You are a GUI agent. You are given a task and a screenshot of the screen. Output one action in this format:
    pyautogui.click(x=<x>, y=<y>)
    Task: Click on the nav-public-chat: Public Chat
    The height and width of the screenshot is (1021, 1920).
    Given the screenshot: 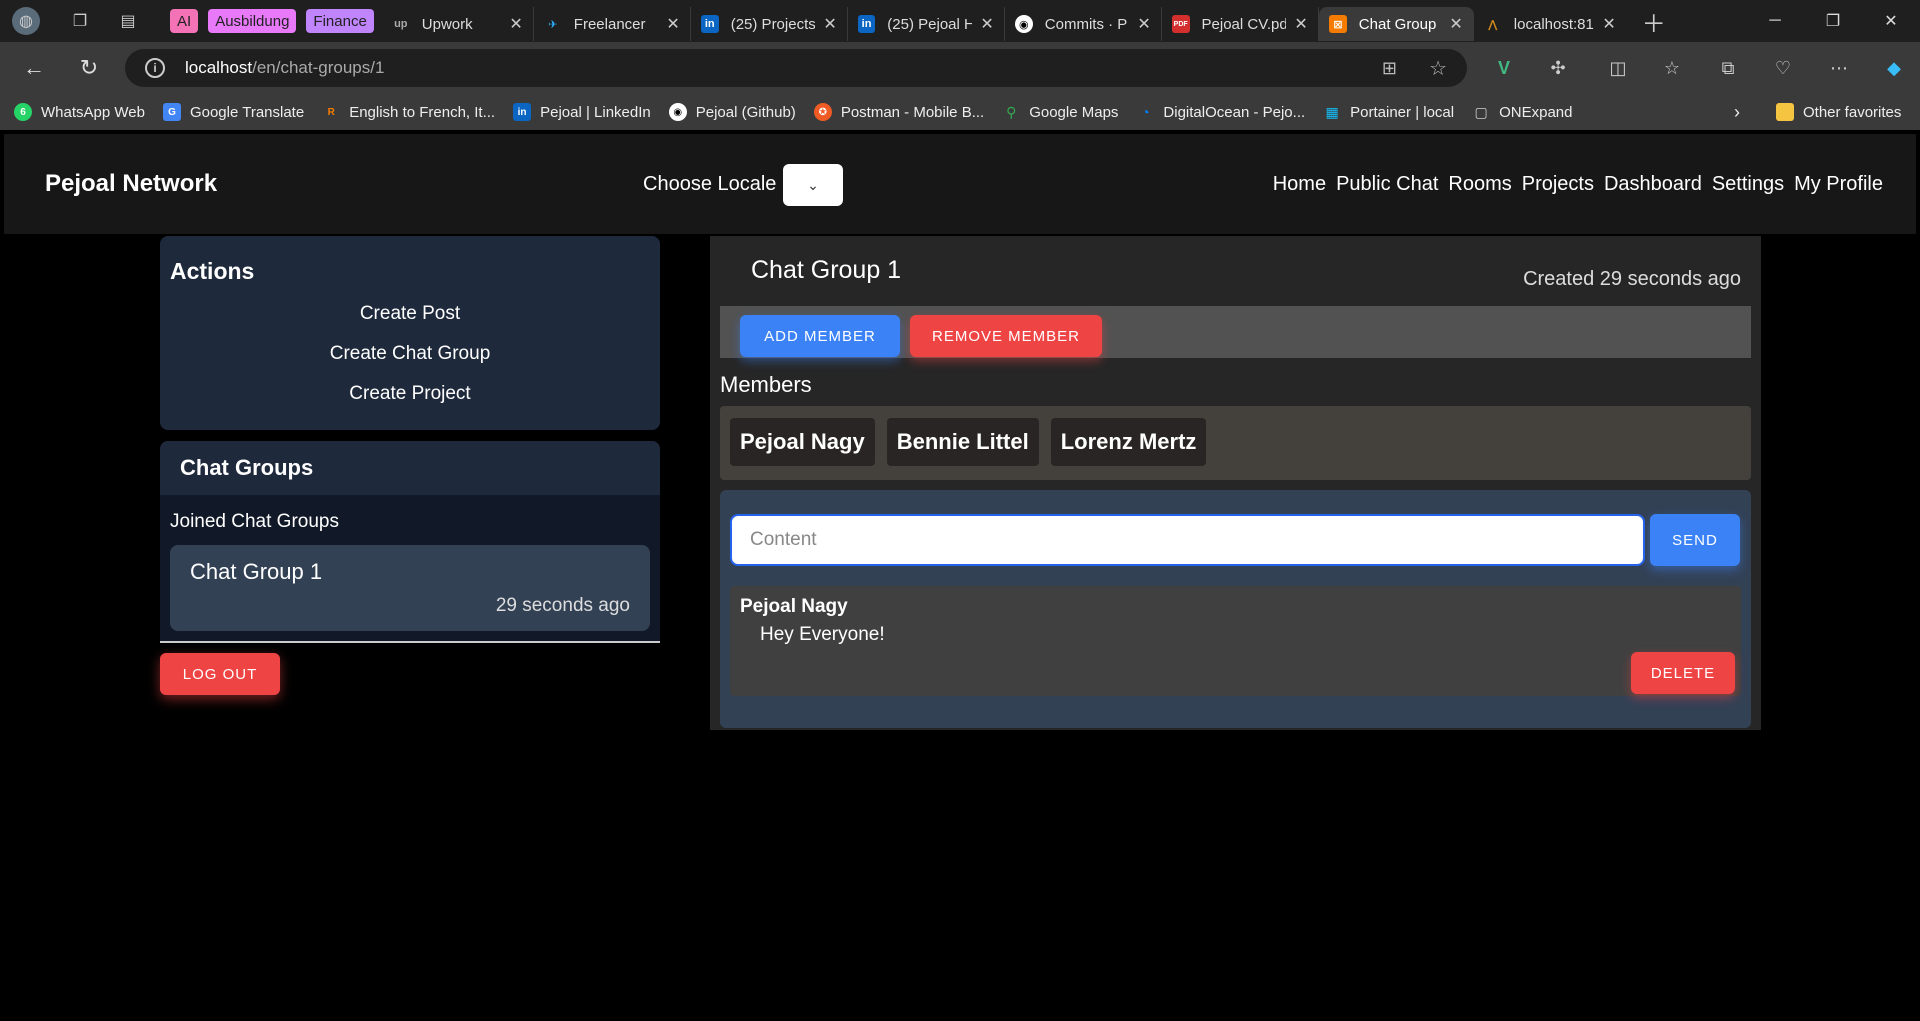 What is the action you would take?
    pyautogui.click(x=1387, y=184)
    